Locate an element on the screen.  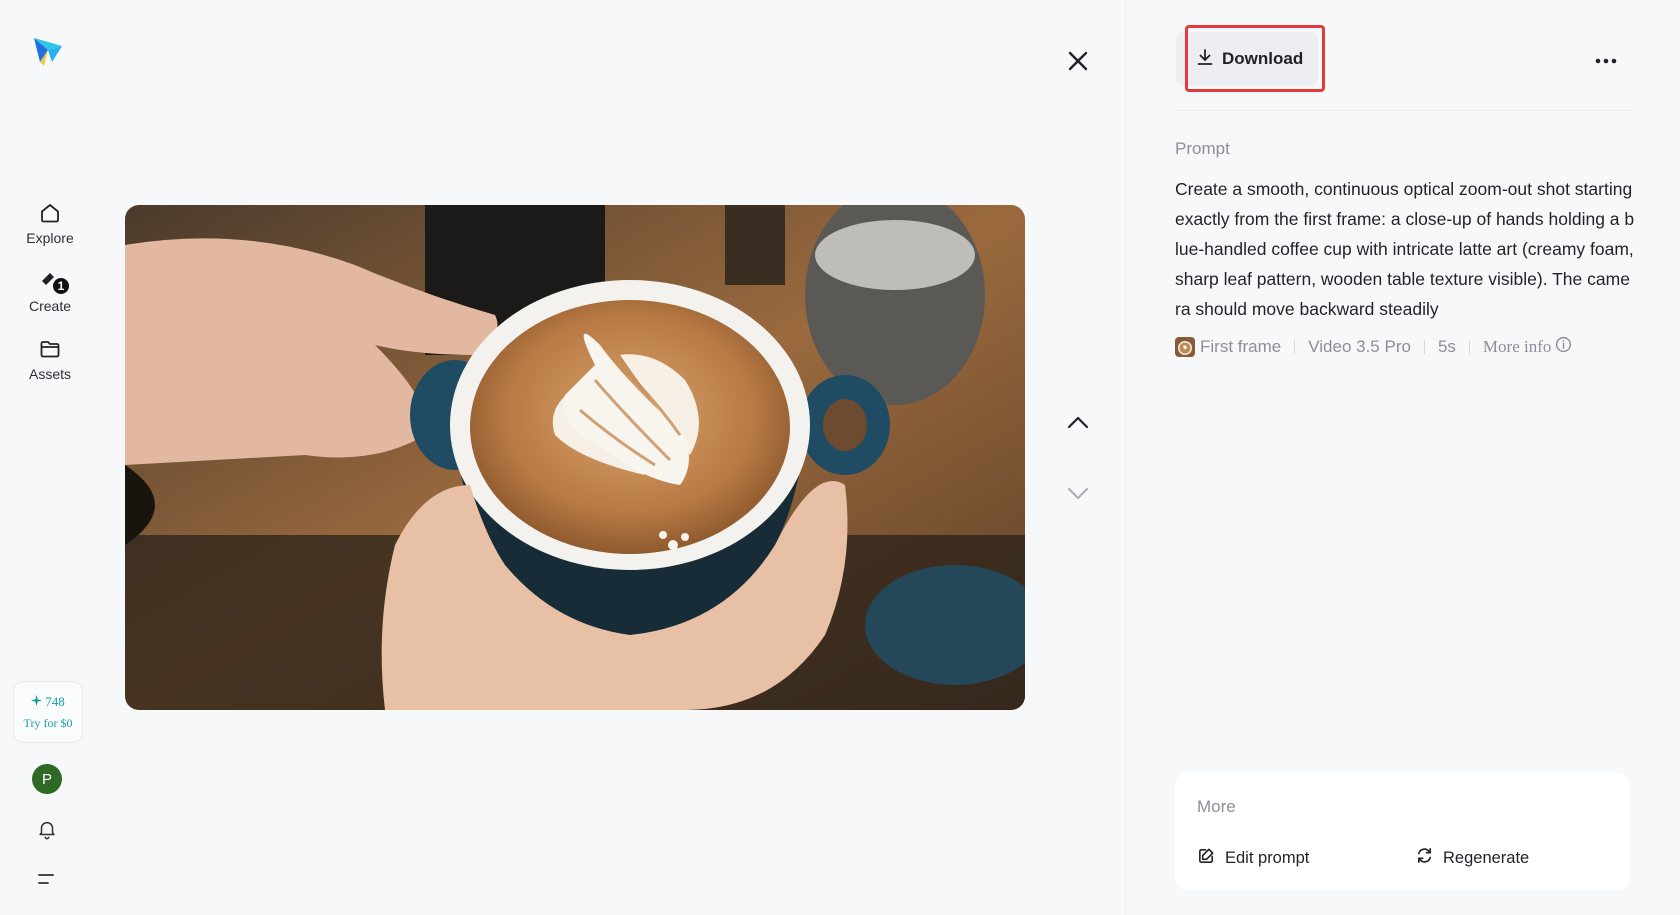
sidebar-item-label: Explore is located at coordinates (50, 238).